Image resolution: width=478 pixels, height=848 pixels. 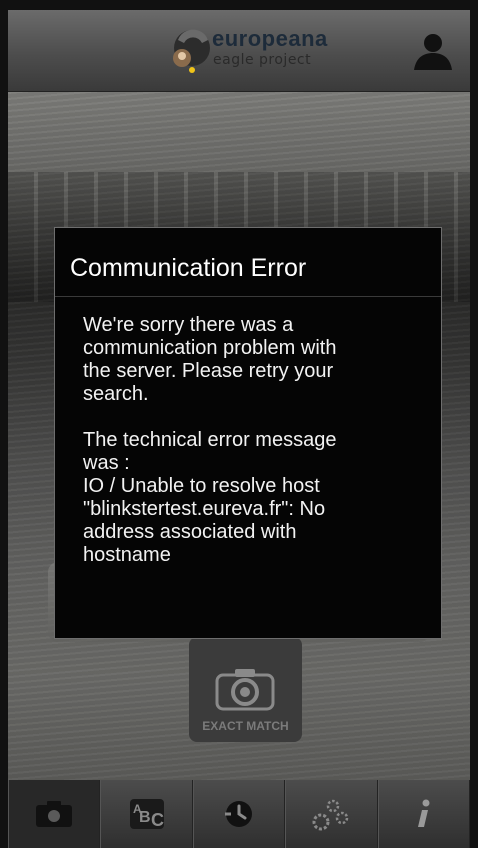 I want to click on abc-text-icon: A B C, so click(x=146, y=814).